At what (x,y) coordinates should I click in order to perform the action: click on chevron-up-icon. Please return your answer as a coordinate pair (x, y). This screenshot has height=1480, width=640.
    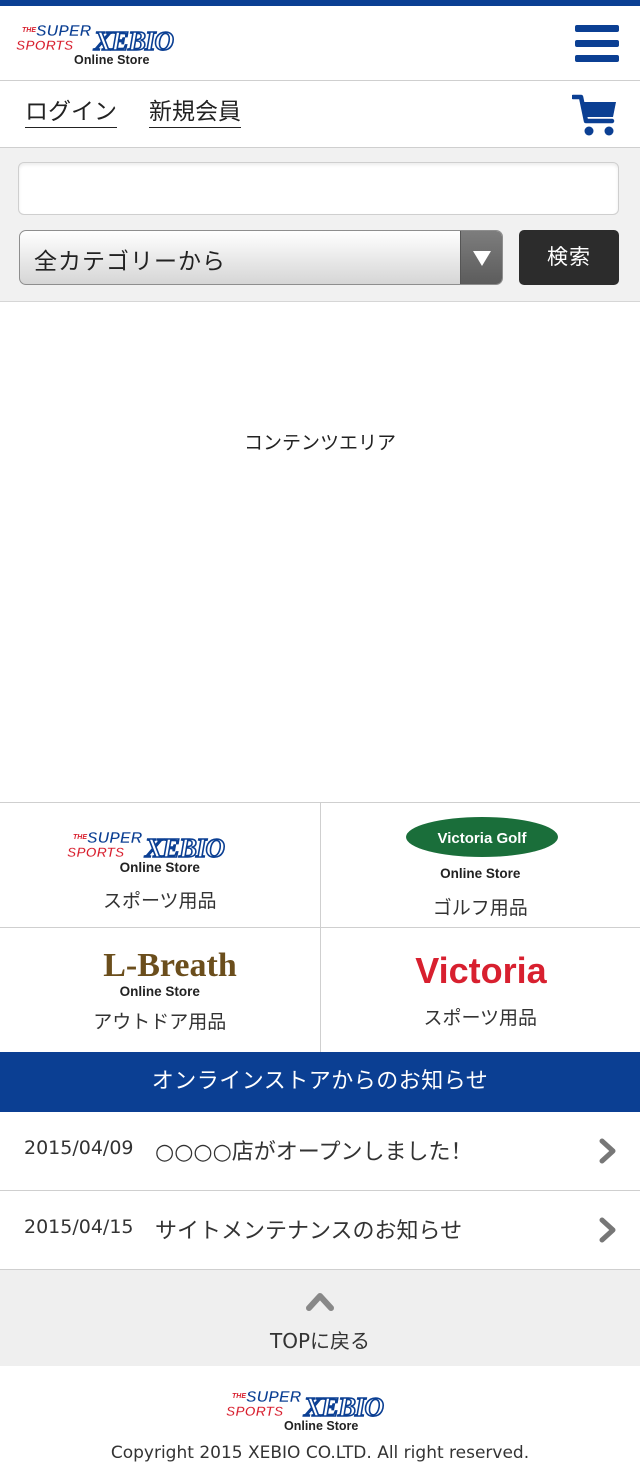
    Looking at the image, I should click on (320, 1302).